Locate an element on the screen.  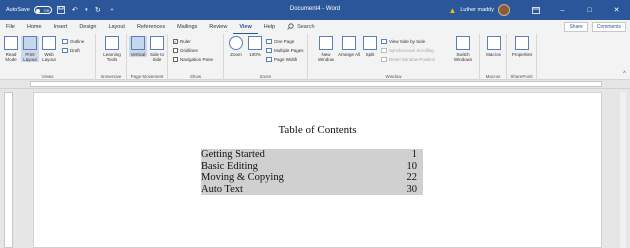
vertical-scrollbar is located at coordinates (623, 170).